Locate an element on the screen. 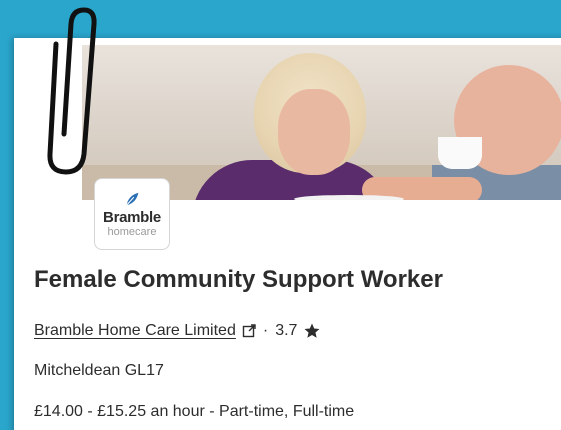 This screenshot has width=561, height=430. leaf-icon is located at coordinates (132, 199).